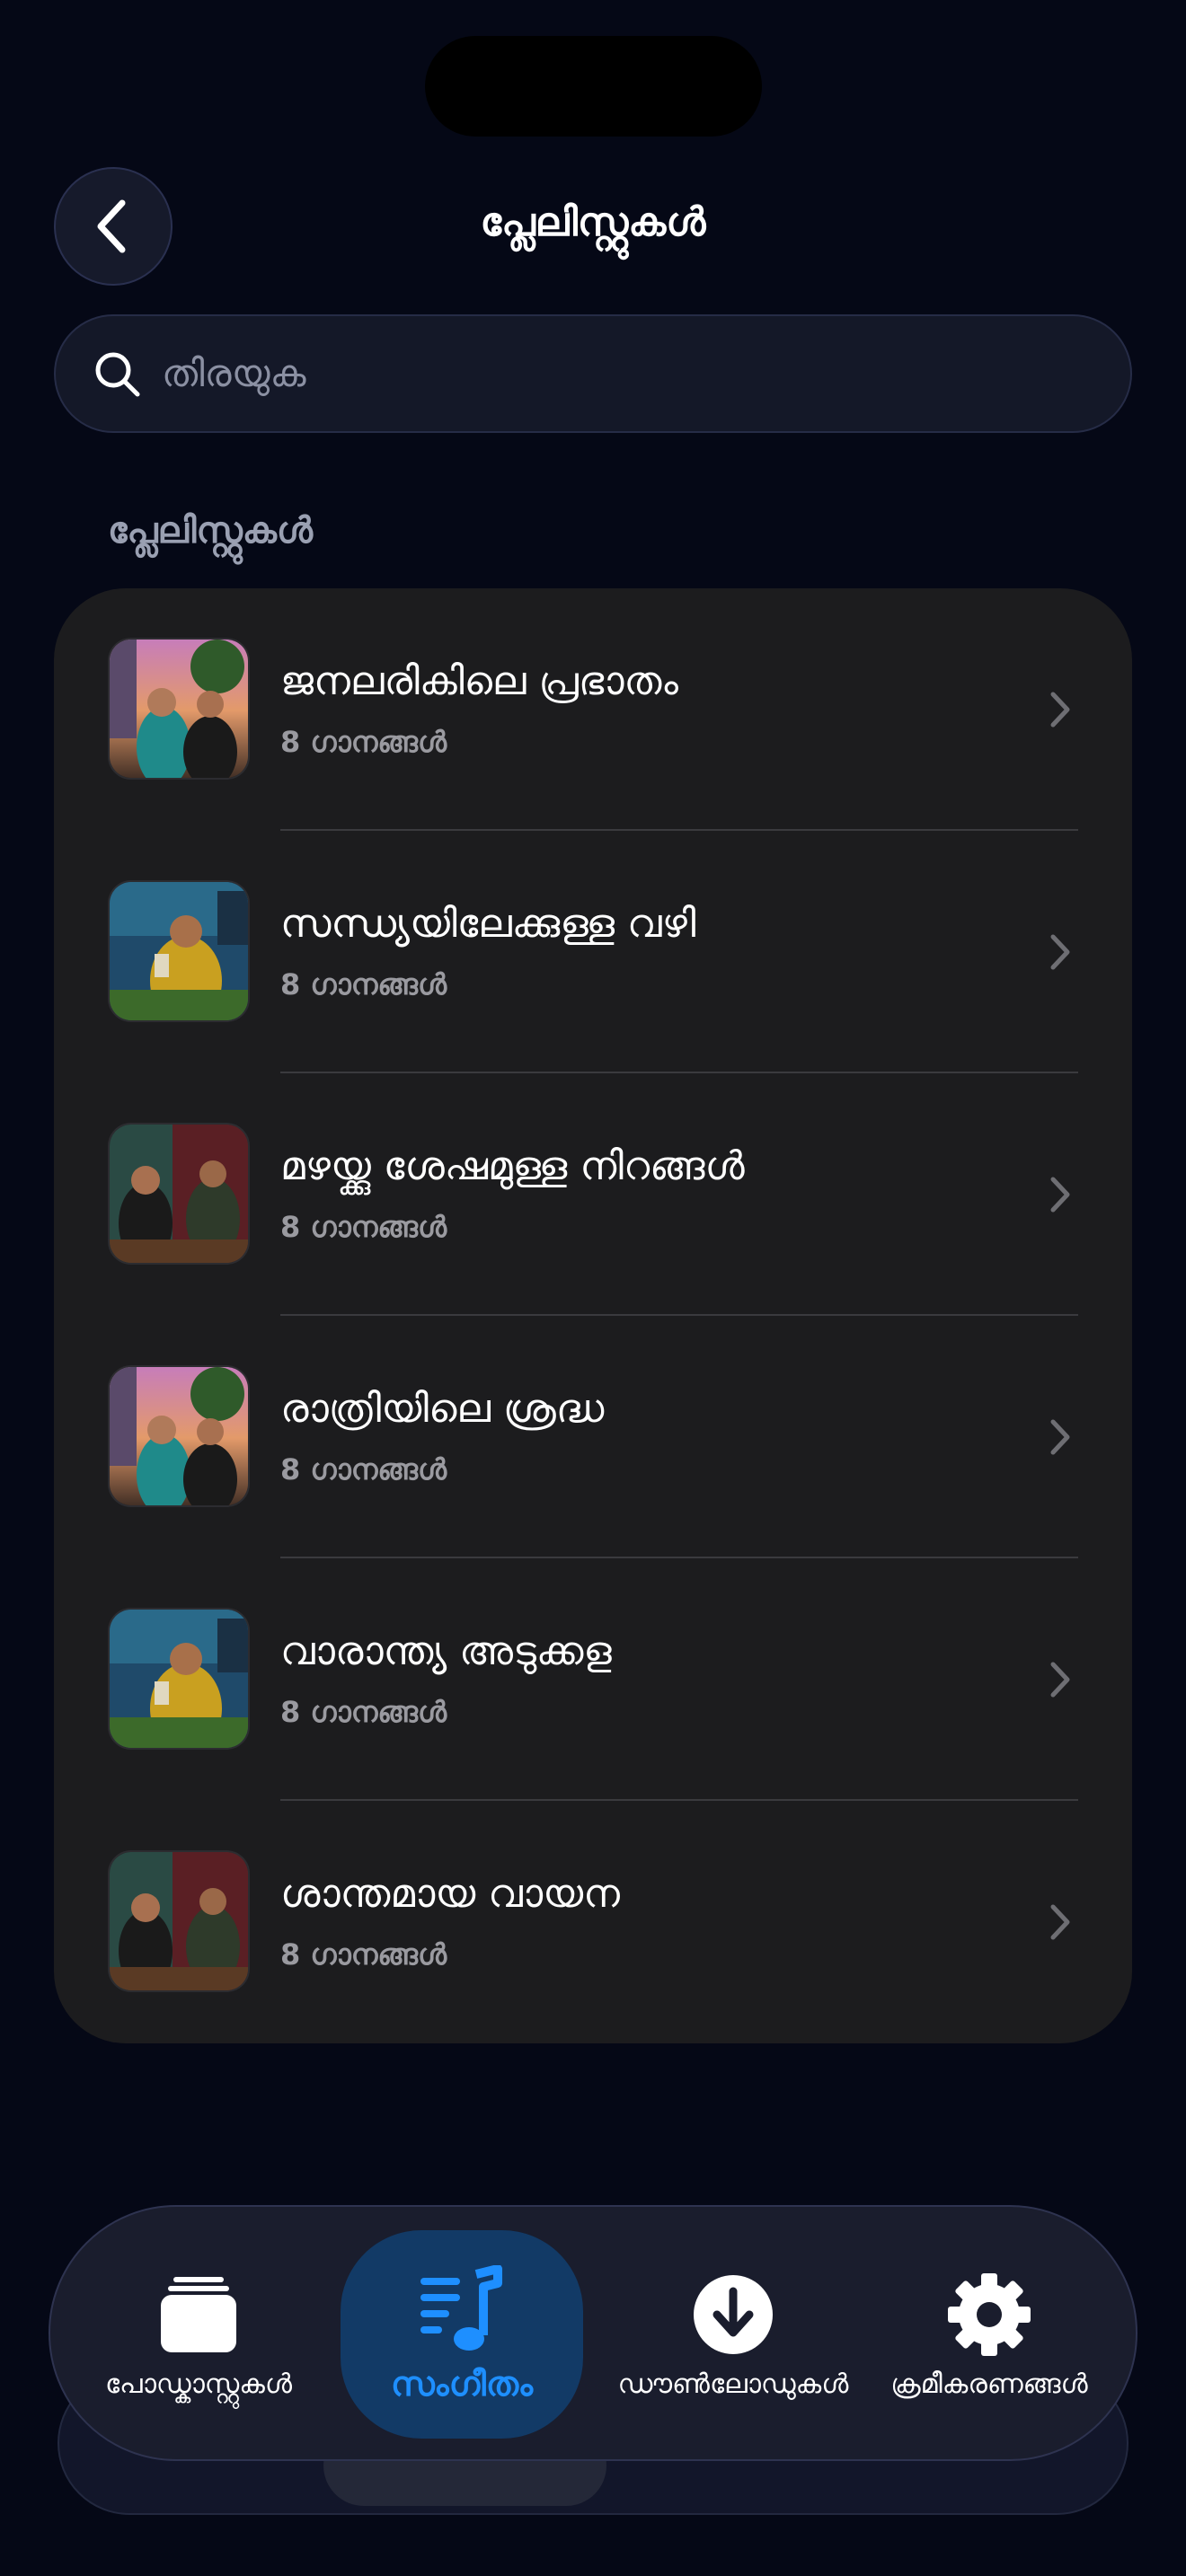 The image size is (1186, 2576). Describe the element at coordinates (450, 1894) in the screenshot. I see `playlist-title: ശാന്തമായ വായന` at that location.